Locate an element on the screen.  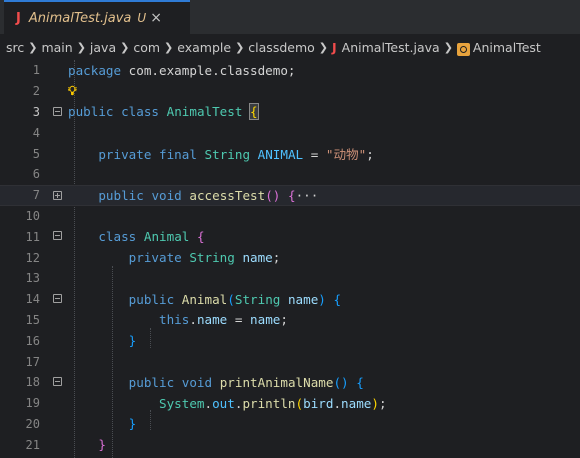
package-name: com.example.classdemo is located at coordinates (208, 70).